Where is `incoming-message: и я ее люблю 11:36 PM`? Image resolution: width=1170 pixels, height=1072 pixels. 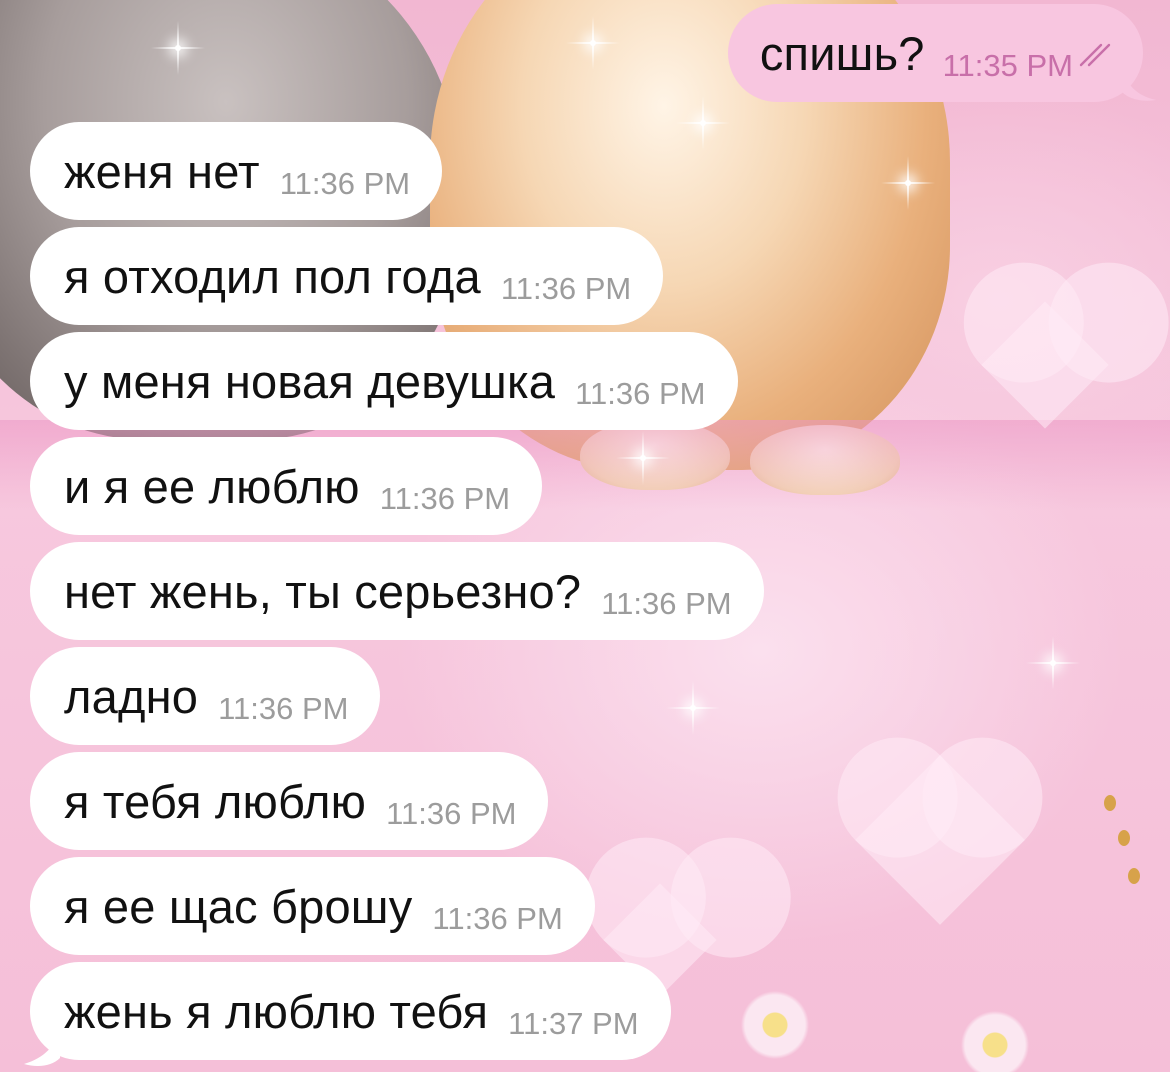 incoming-message: и я ее люблю 11:36 PM is located at coordinates (286, 486).